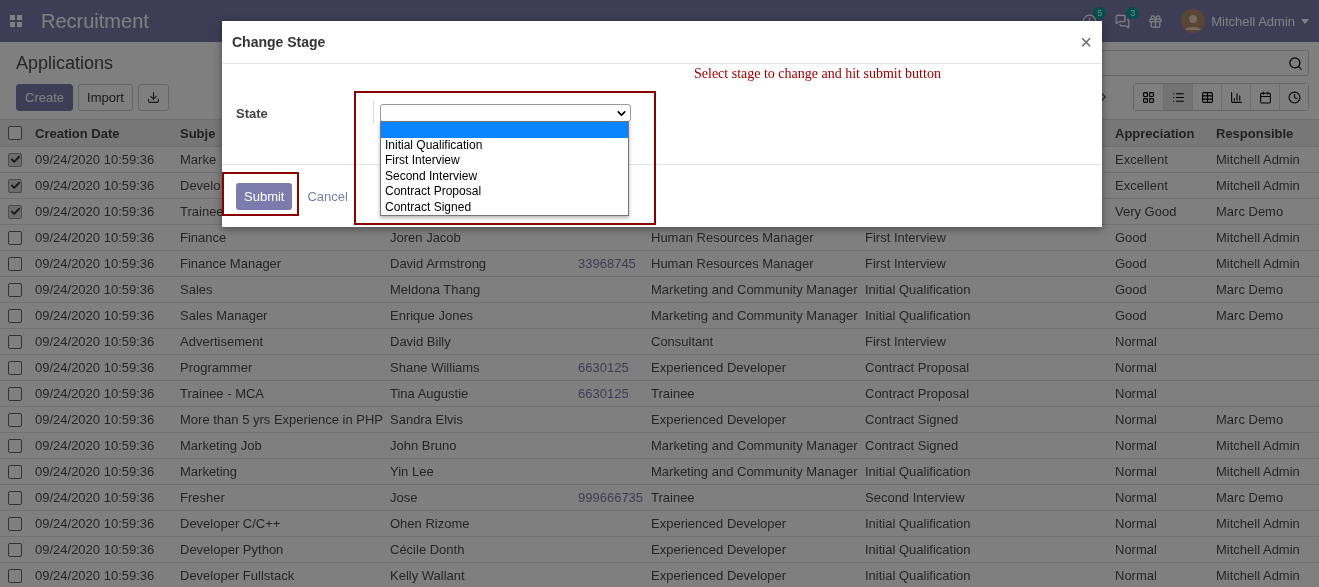  What do you see at coordinates (435, 367) in the screenshot?
I see `table-cell-text: Shane Williams` at bounding box center [435, 367].